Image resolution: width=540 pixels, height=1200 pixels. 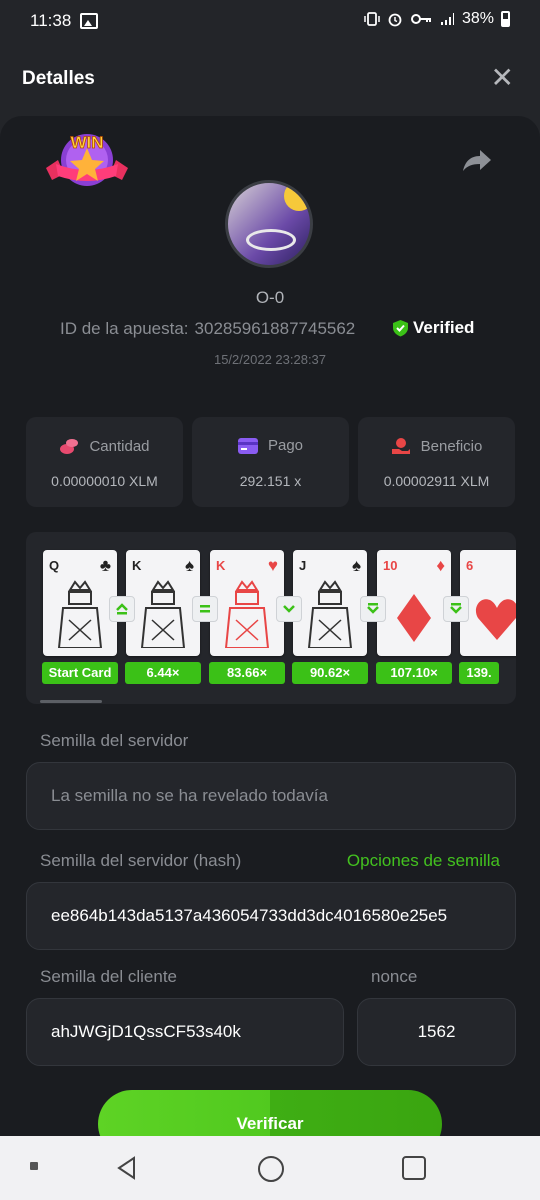 I want to click on server-seed-field: La semilla no se ha revelado todavía, so click(x=271, y=796).